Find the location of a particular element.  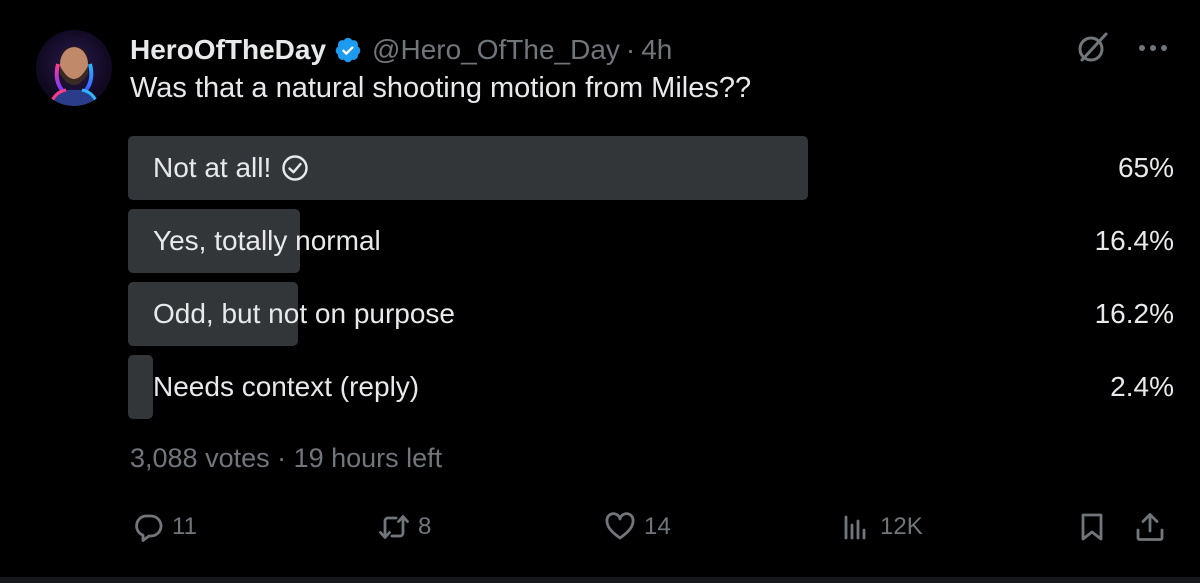

reply-button: 11 is located at coordinates (164, 527).